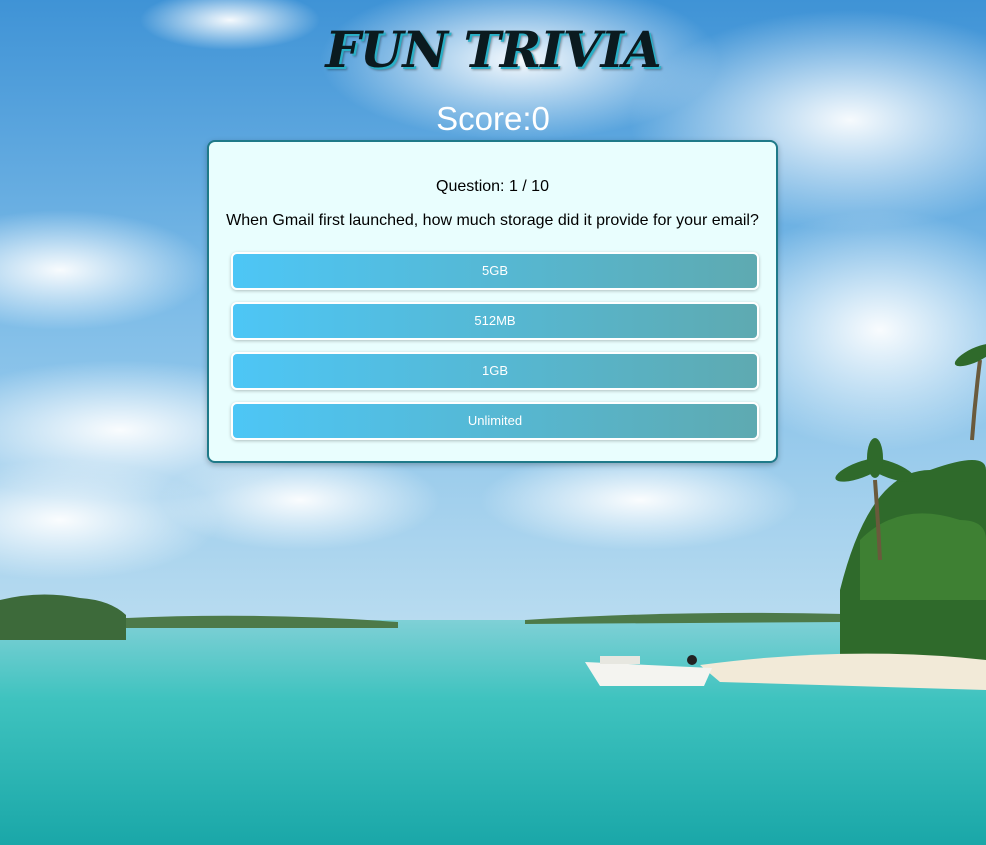  I want to click on score-value: 0, so click(540, 118).